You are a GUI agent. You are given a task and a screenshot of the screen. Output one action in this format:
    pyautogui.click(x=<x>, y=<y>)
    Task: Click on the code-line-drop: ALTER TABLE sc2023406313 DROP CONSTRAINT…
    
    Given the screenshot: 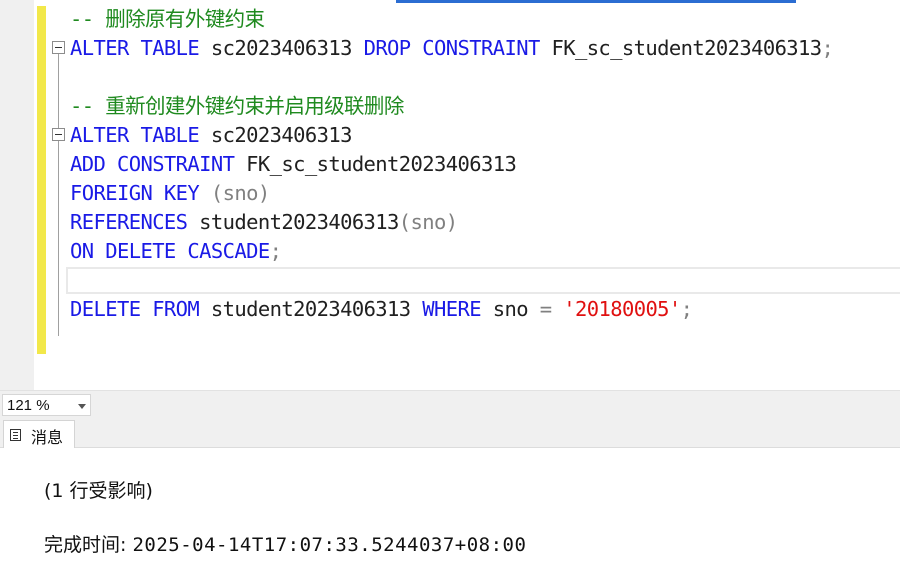 What is the action you would take?
    pyautogui.click(x=452, y=48)
    